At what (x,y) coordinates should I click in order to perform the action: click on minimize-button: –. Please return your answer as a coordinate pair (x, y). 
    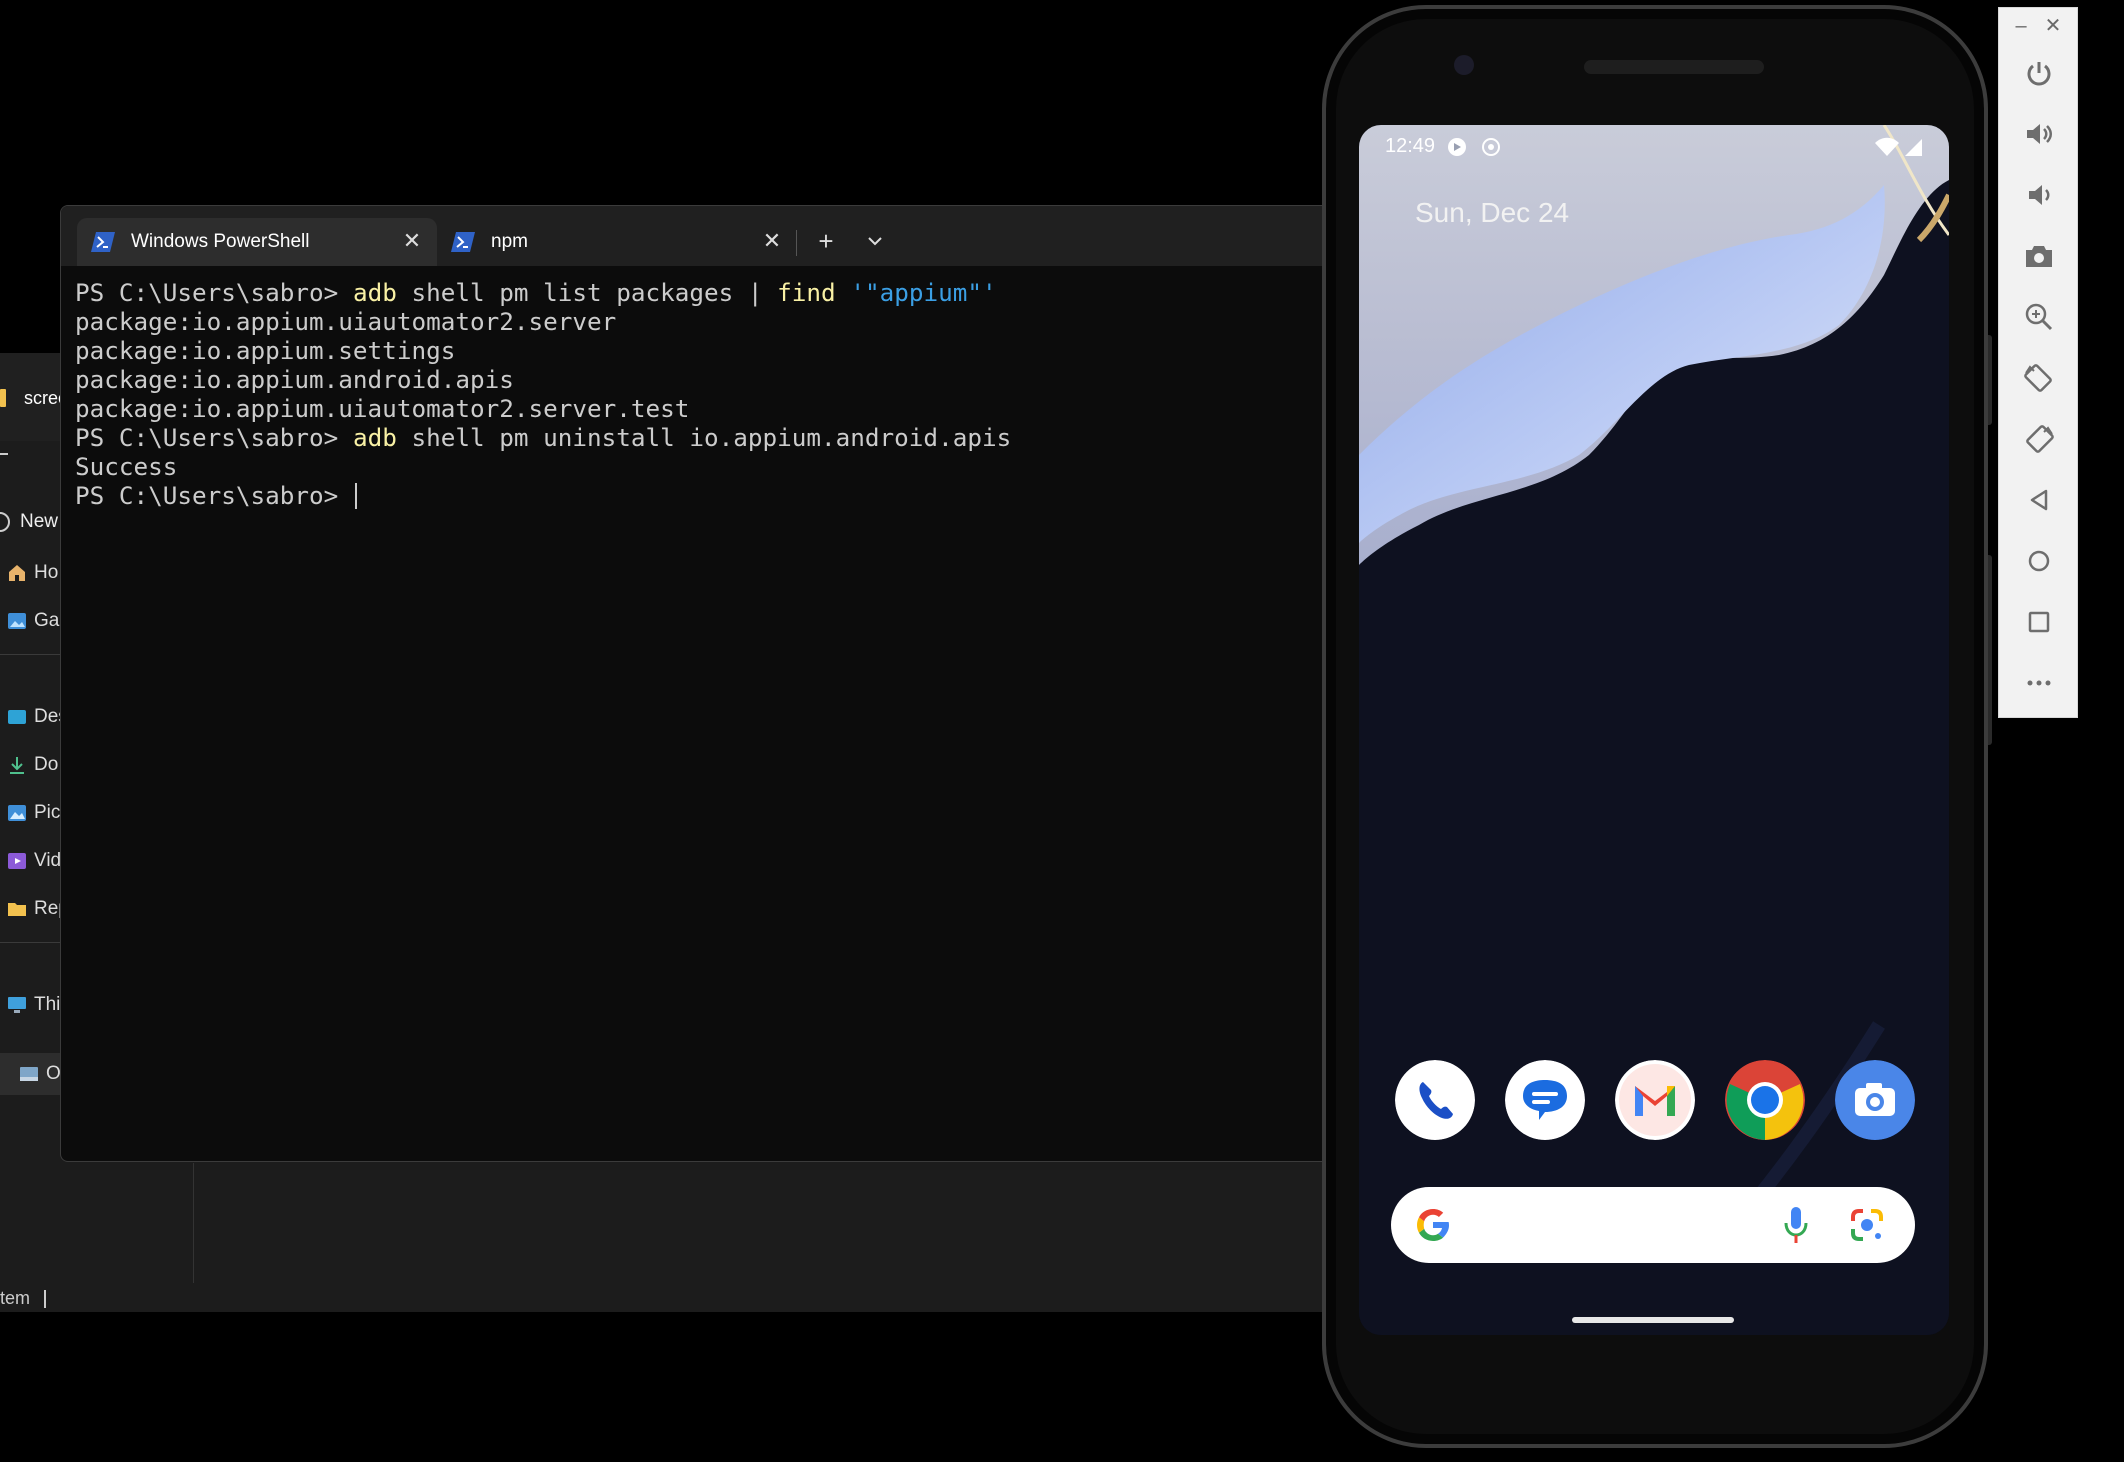
    Looking at the image, I should click on (2021, 26).